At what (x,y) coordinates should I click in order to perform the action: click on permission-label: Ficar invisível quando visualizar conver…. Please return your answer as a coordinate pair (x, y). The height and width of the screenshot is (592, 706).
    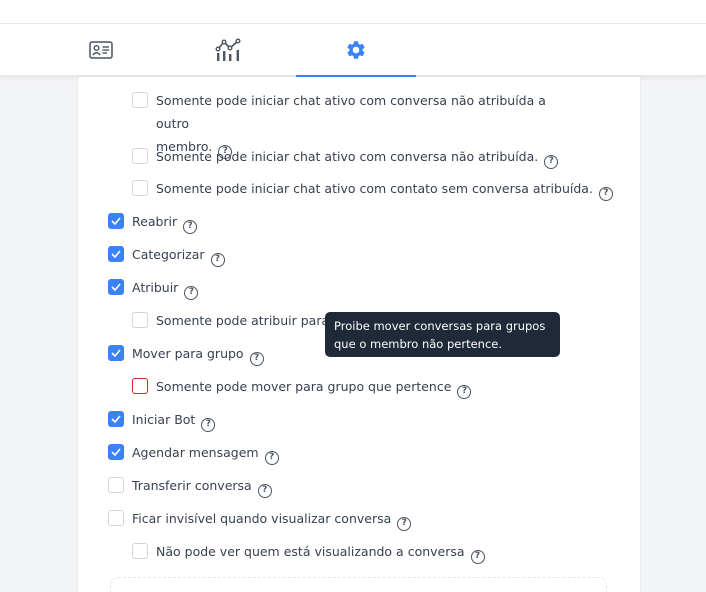
    Looking at the image, I should click on (272, 519).